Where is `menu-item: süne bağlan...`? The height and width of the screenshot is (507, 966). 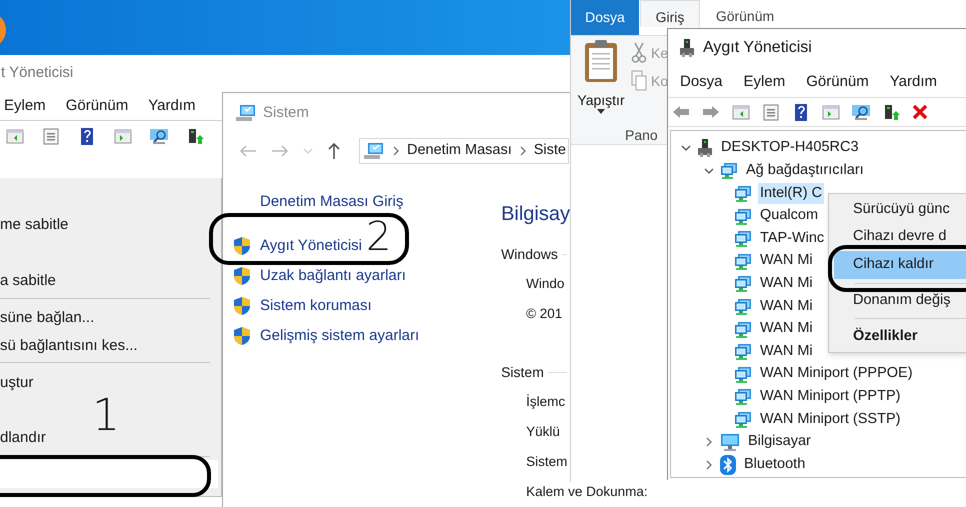
menu-item: süne bağlan... is located at coordinates (105, 318).